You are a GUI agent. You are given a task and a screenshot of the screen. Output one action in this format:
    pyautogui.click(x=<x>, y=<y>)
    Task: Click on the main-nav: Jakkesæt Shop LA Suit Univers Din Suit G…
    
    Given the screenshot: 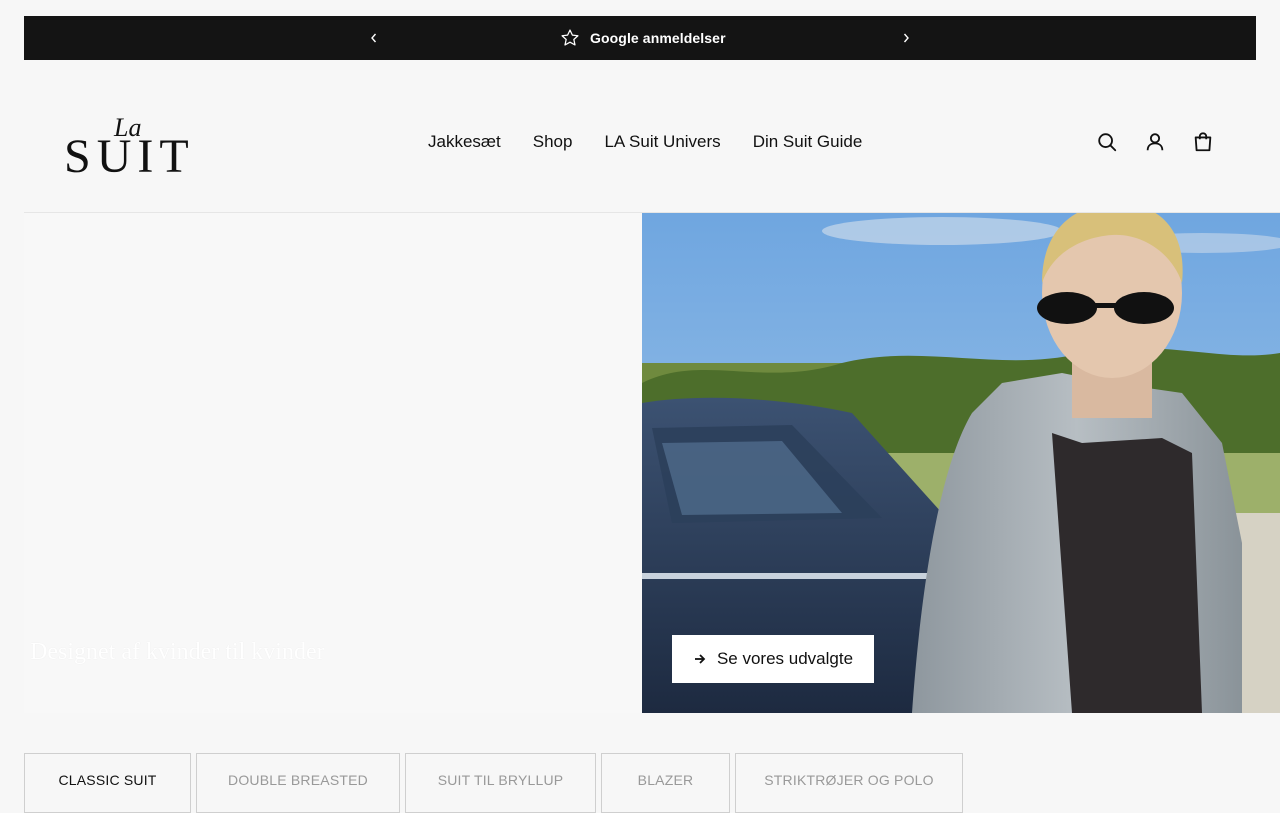 What is the action you would take?
    pyautogui.click(x=645, y=142)
    